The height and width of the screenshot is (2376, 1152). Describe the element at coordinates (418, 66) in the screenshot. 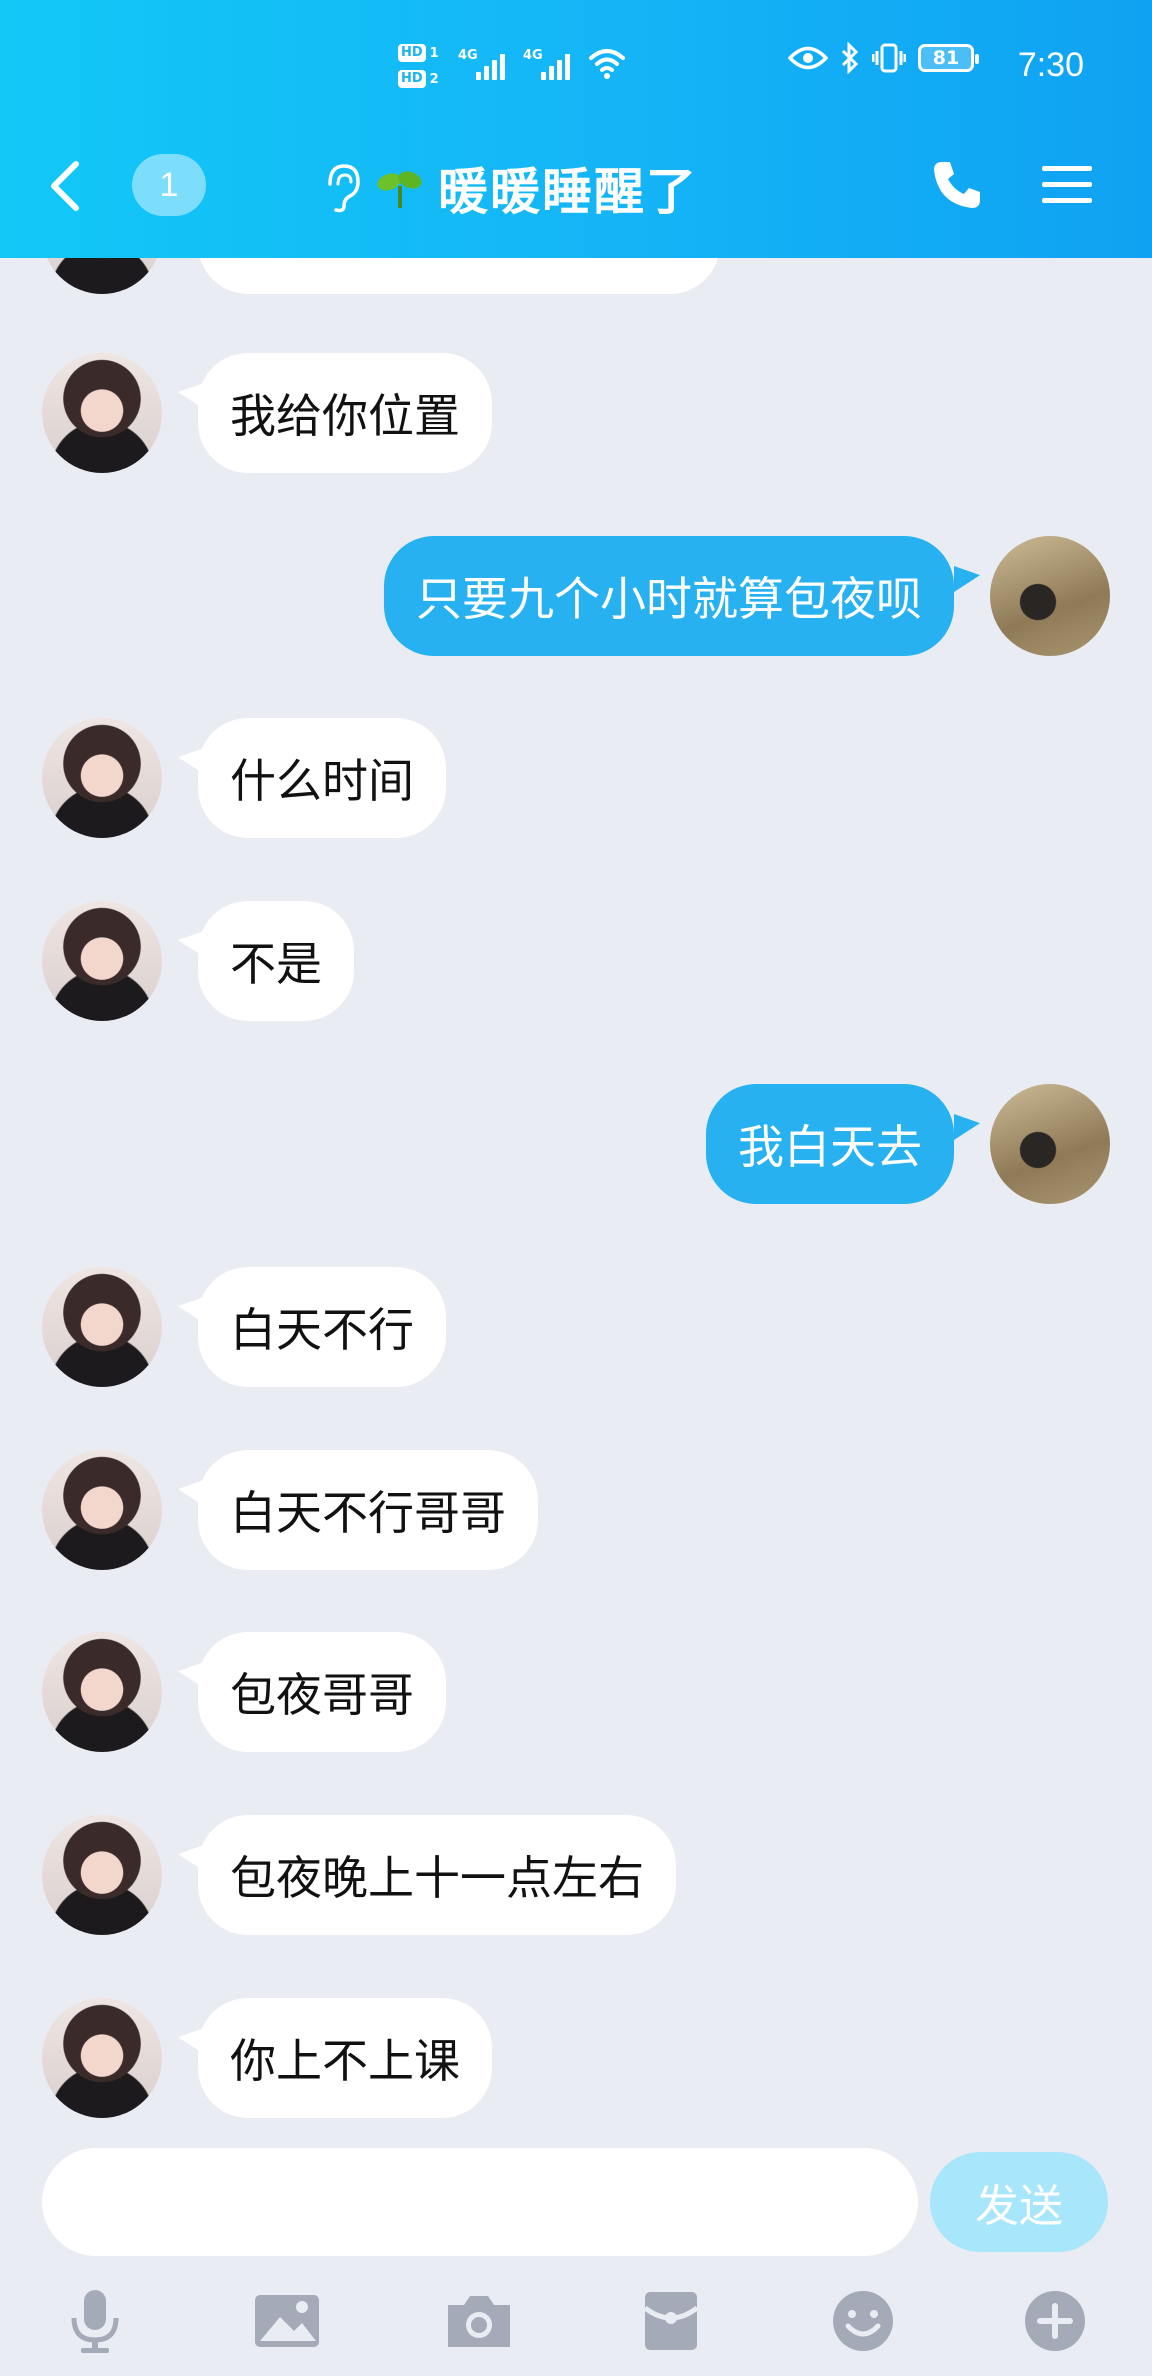

I see `sim-indicators: HD 1 HD 2` at that location.